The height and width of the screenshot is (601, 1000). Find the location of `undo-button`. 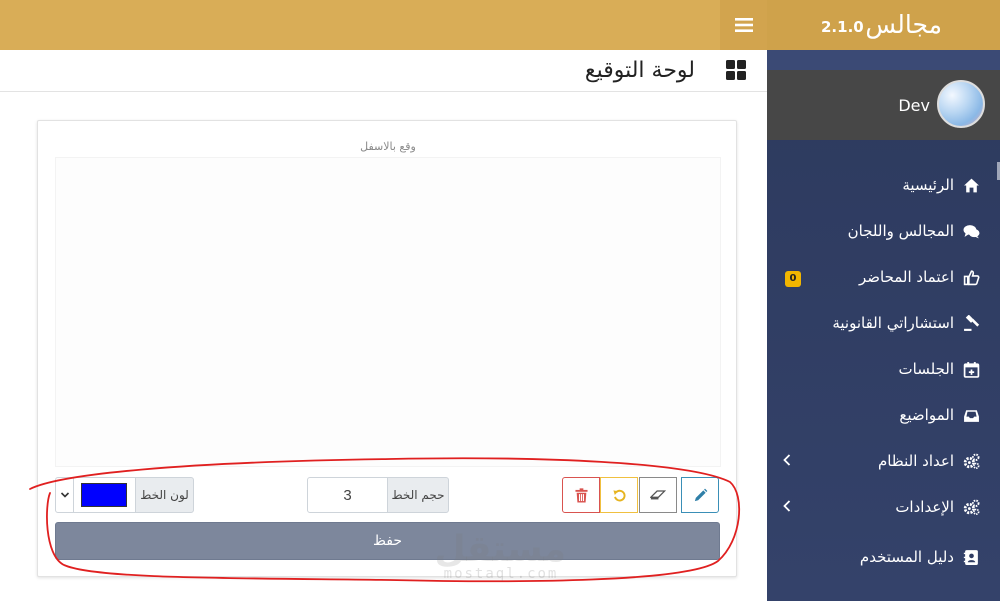

undo-button is located at coordinates (619, 495).